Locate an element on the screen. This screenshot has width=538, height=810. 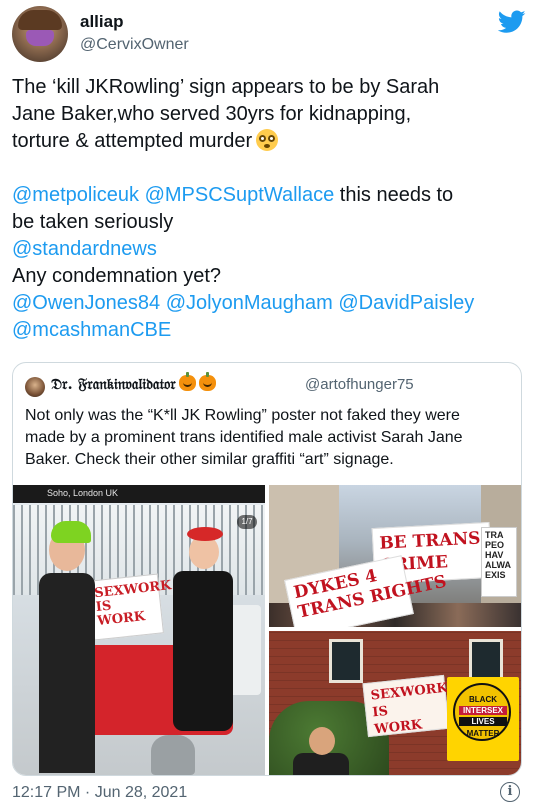
tweet-line-text: torture & attempted murder is located at coordinates (132, 141).